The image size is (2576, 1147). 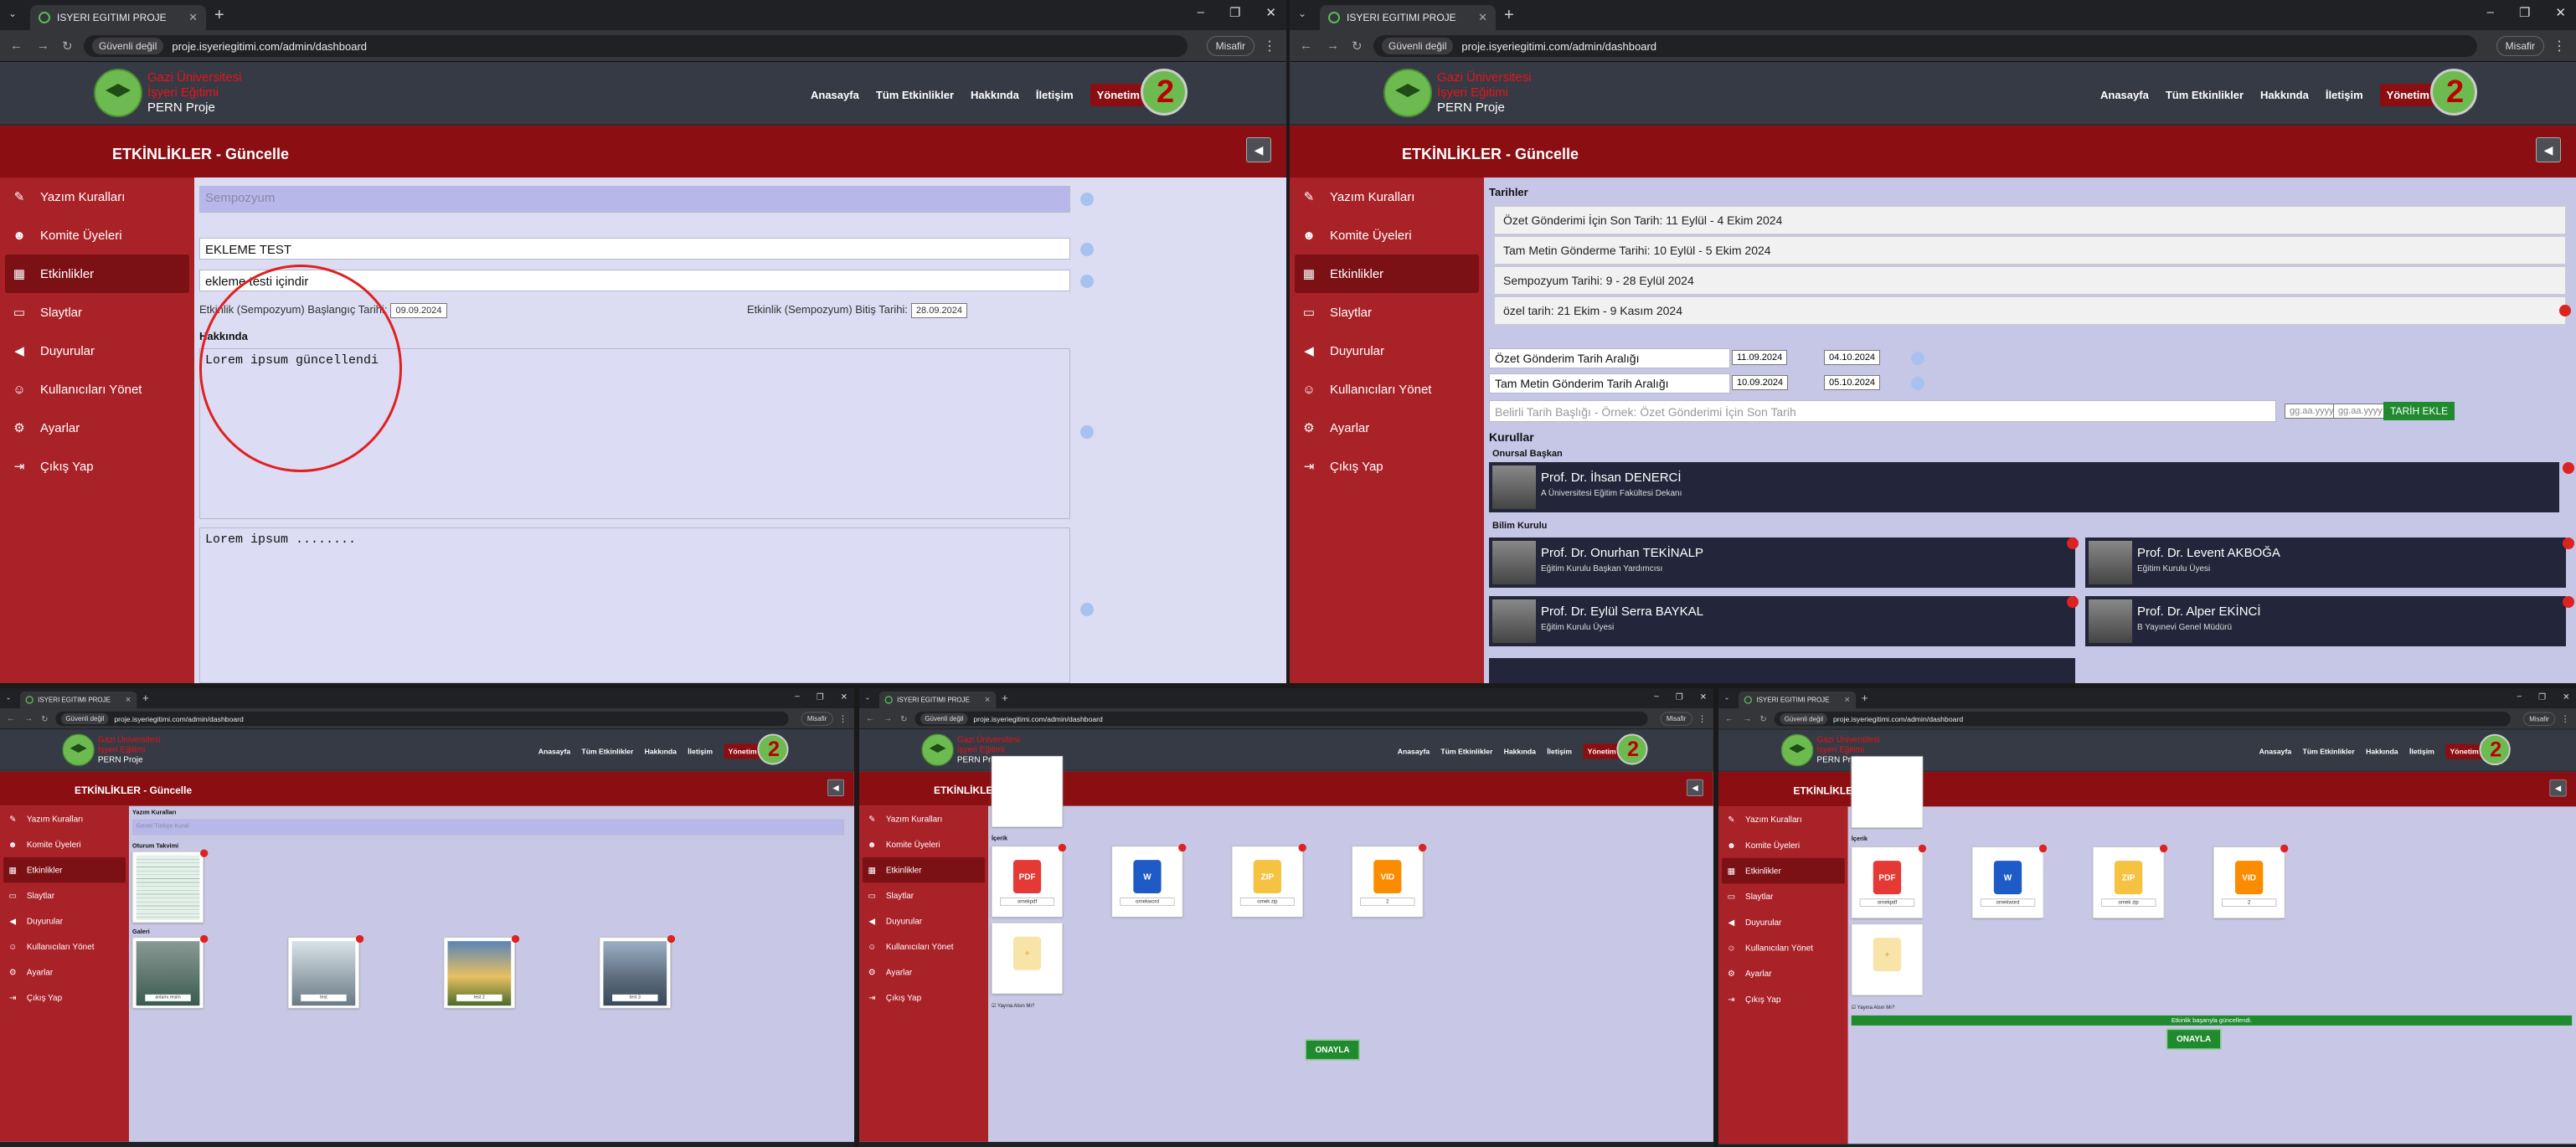 What do you see at coordinates (78, 749) in the screenshot?
I see `university-logo` at bounding box center [78, 749].